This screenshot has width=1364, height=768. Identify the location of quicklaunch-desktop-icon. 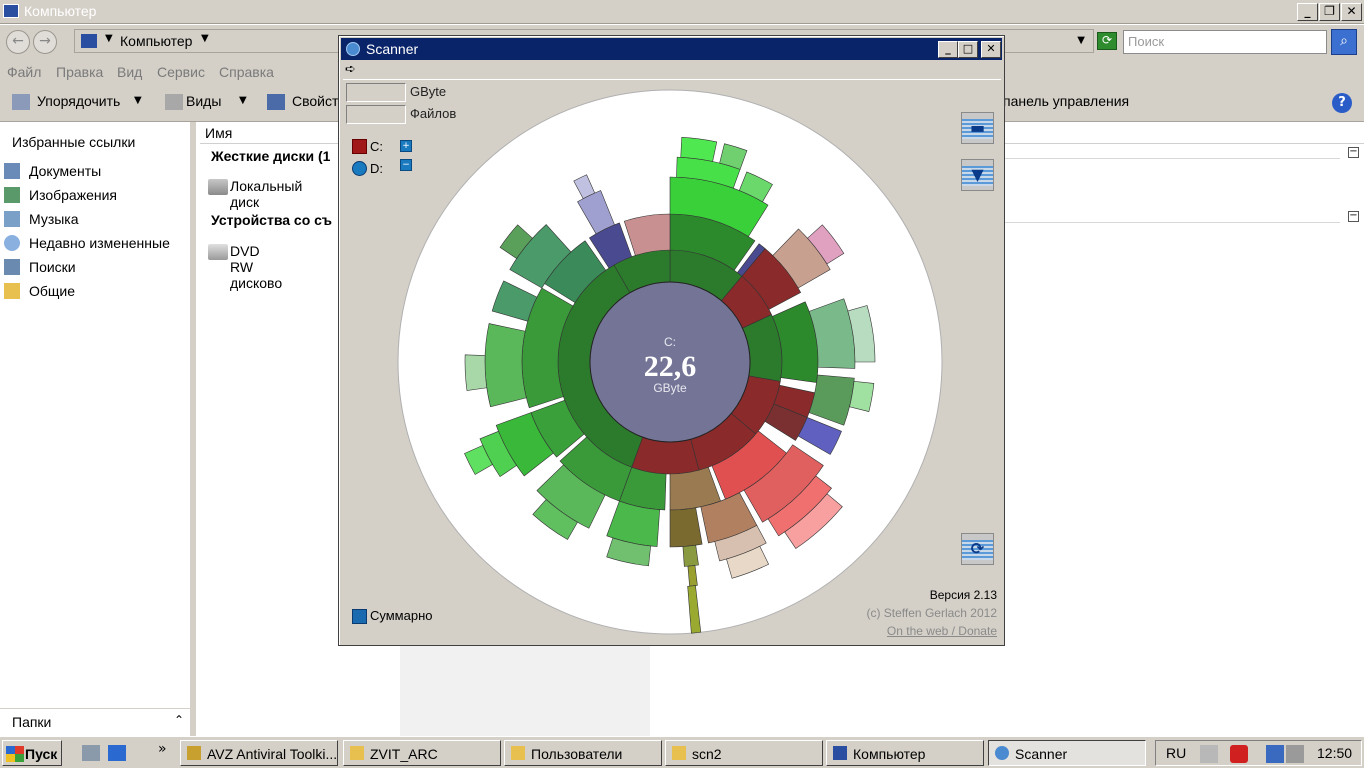
(117, 753).